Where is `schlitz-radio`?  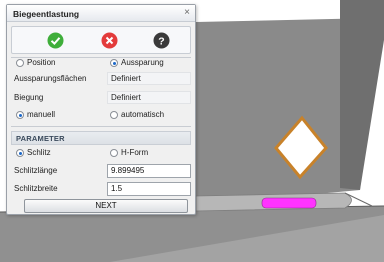
schlitz-radio is located at coordinates (20, 153).